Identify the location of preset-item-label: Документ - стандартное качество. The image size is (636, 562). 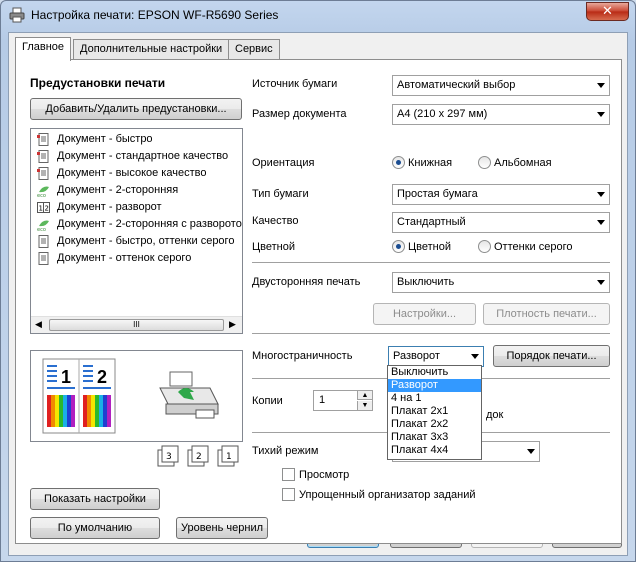
(143, 156).